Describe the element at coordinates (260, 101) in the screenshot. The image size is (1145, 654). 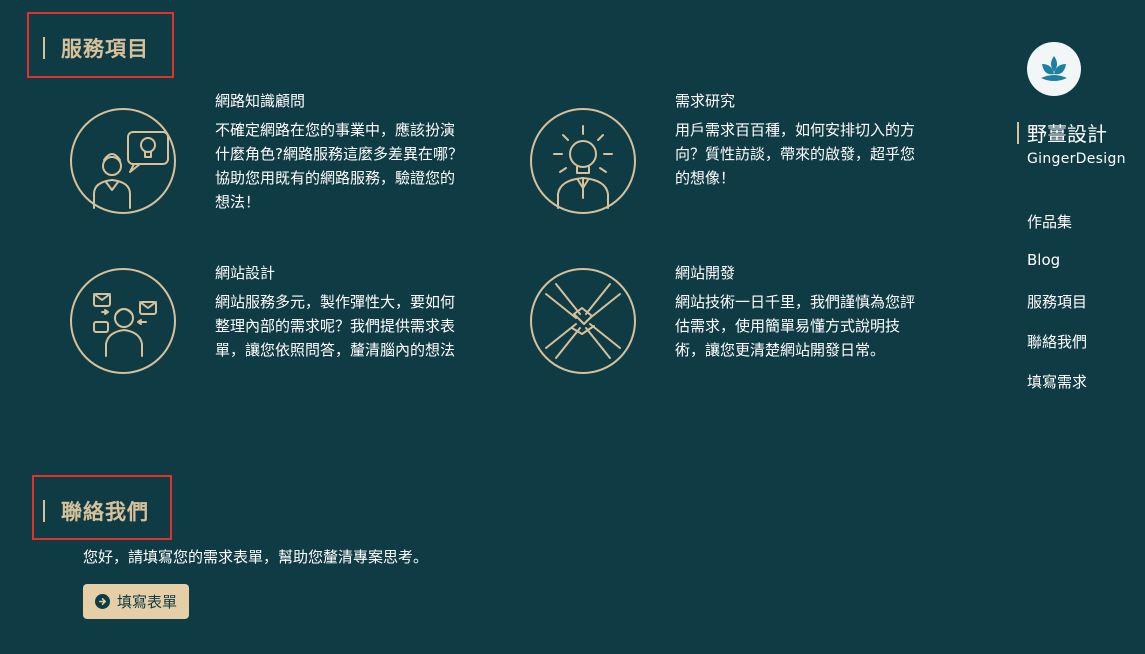
I see `service-title-consultant: 網路知識顧問` at that location.